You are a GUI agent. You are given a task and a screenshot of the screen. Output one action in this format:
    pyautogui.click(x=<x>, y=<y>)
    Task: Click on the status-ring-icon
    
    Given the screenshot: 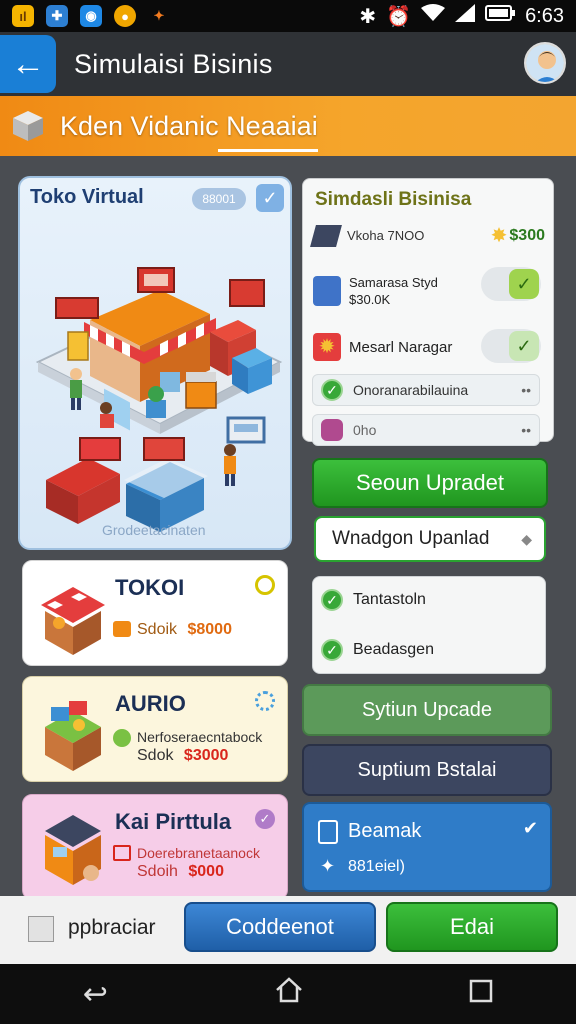 What is the action you would take?
    pyautogui.click(x=265, y=585)
    